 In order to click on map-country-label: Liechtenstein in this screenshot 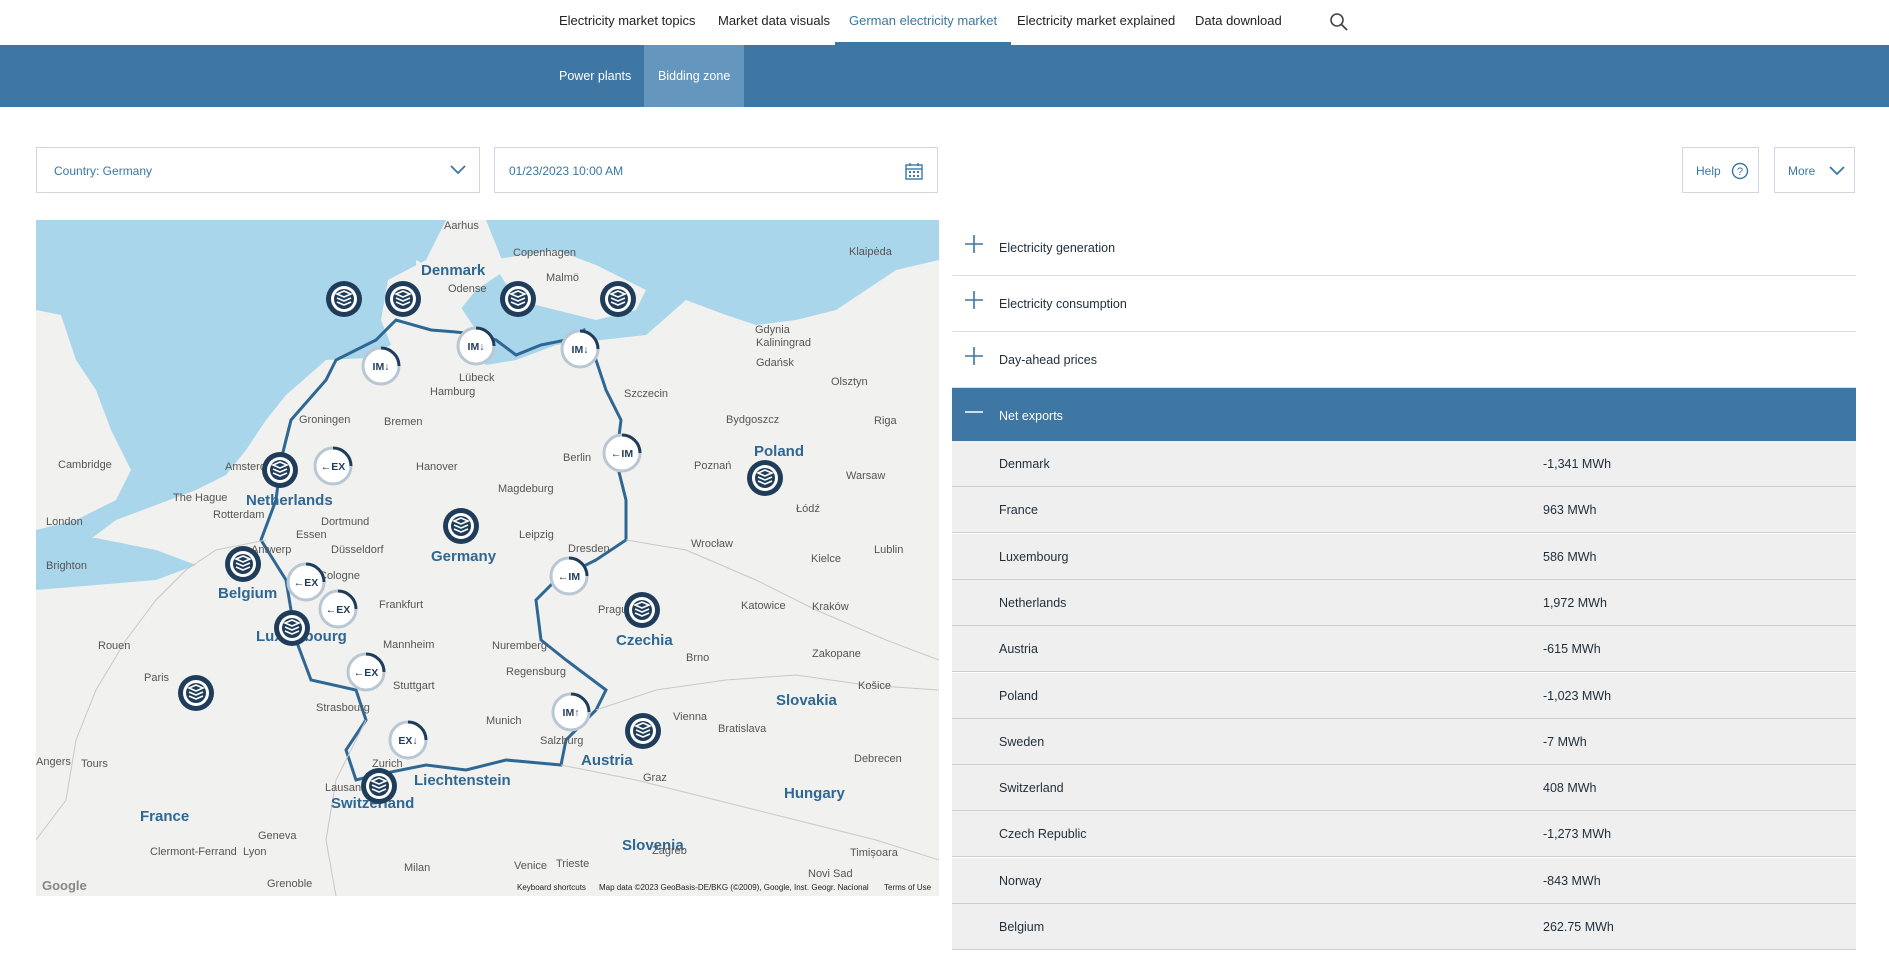, I will do `click(462, 780)`.